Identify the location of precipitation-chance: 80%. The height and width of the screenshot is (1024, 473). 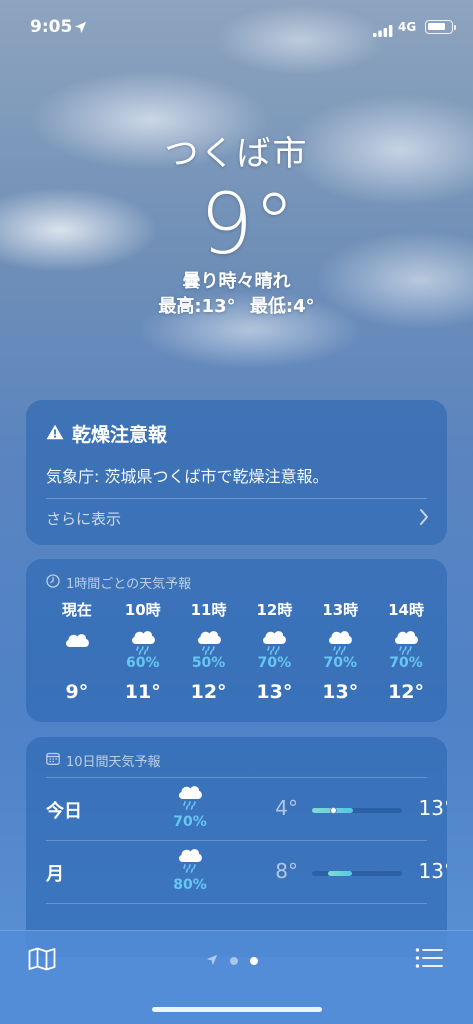
(190, 885).